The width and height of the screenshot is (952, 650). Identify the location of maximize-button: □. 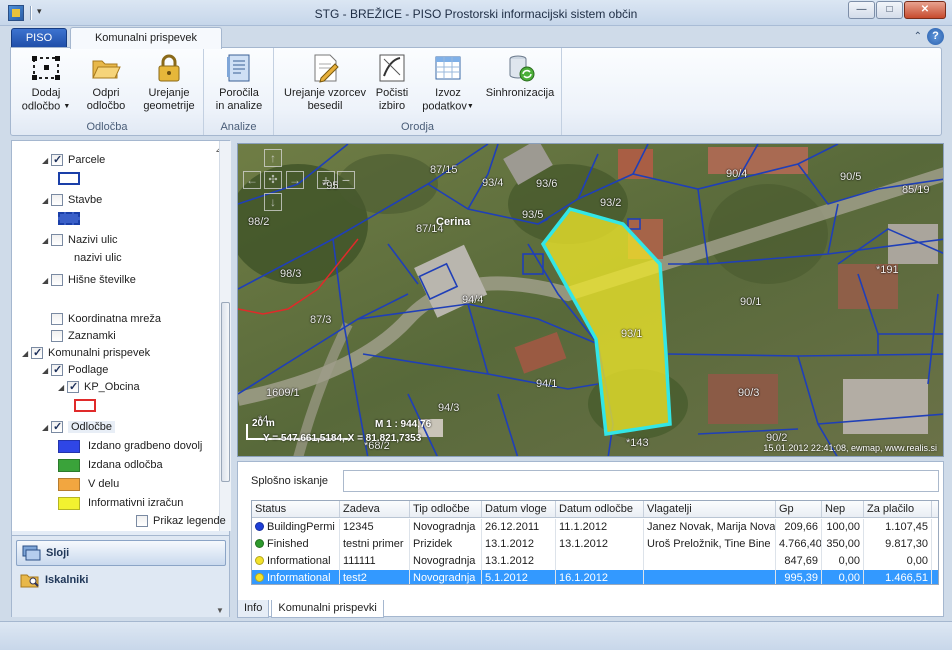
(889, 10).